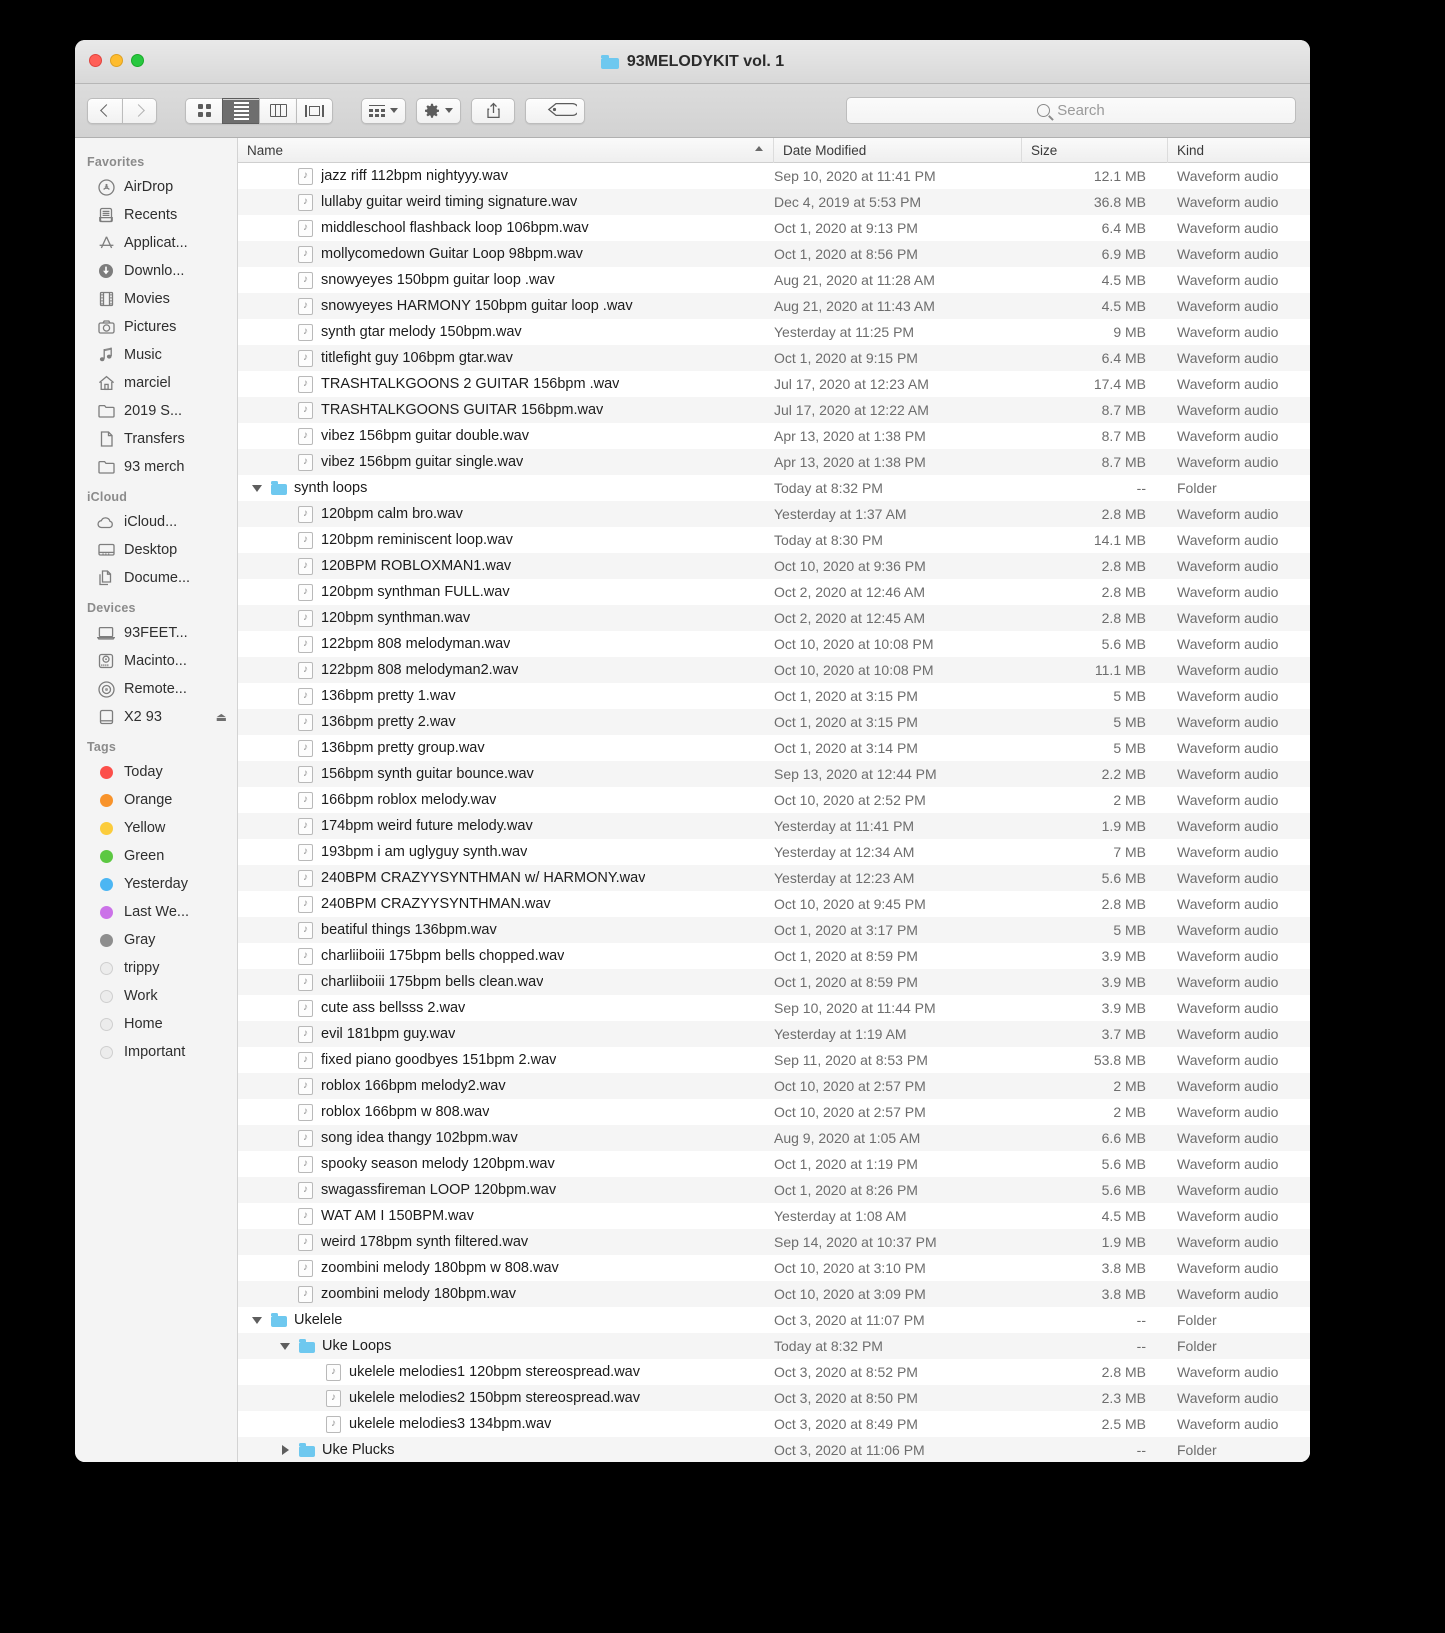  I want to click on sidebar-item-transfers: Transfers, so click(156, 439).